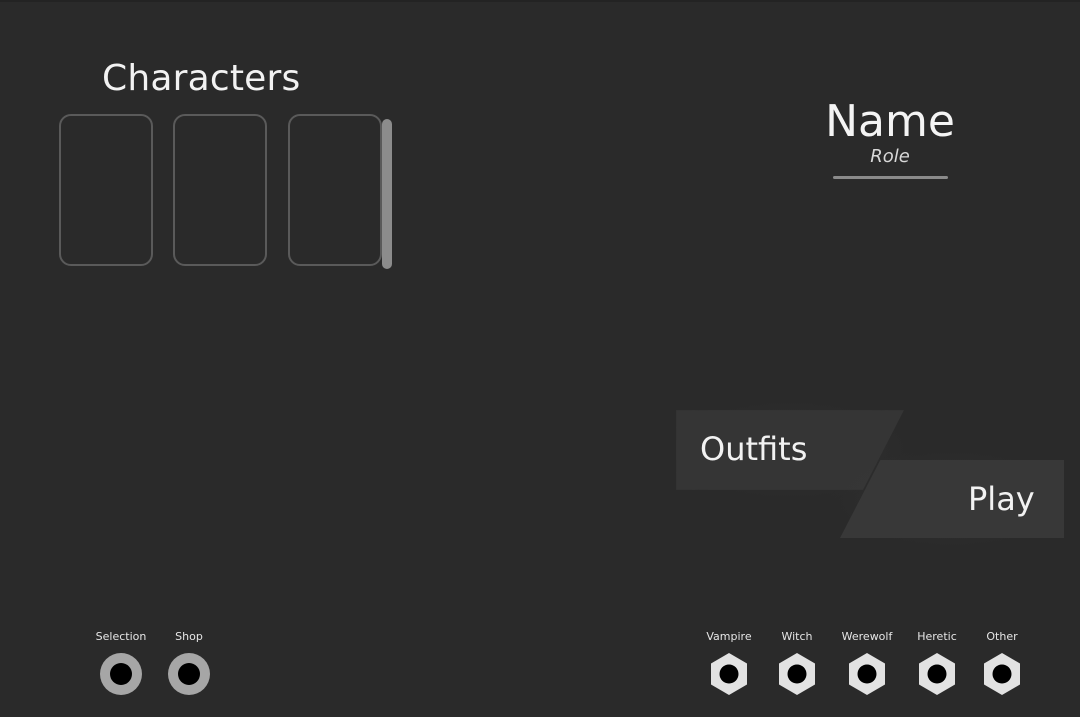 The width and height of the screenshot is (1080, 717). What do you see at coordinates (952, 499) in the screenshot?
I see `play-button: Play` at bounding box center [952, 499].